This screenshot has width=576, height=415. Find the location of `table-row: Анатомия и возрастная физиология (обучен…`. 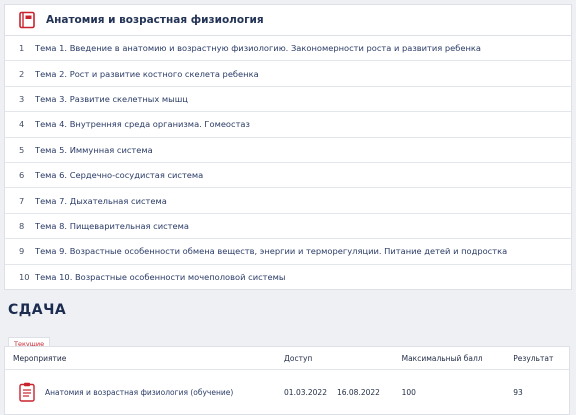

table-row: Анатомия и возрастная физиология (обучен… is located at coordinates (287, 392).